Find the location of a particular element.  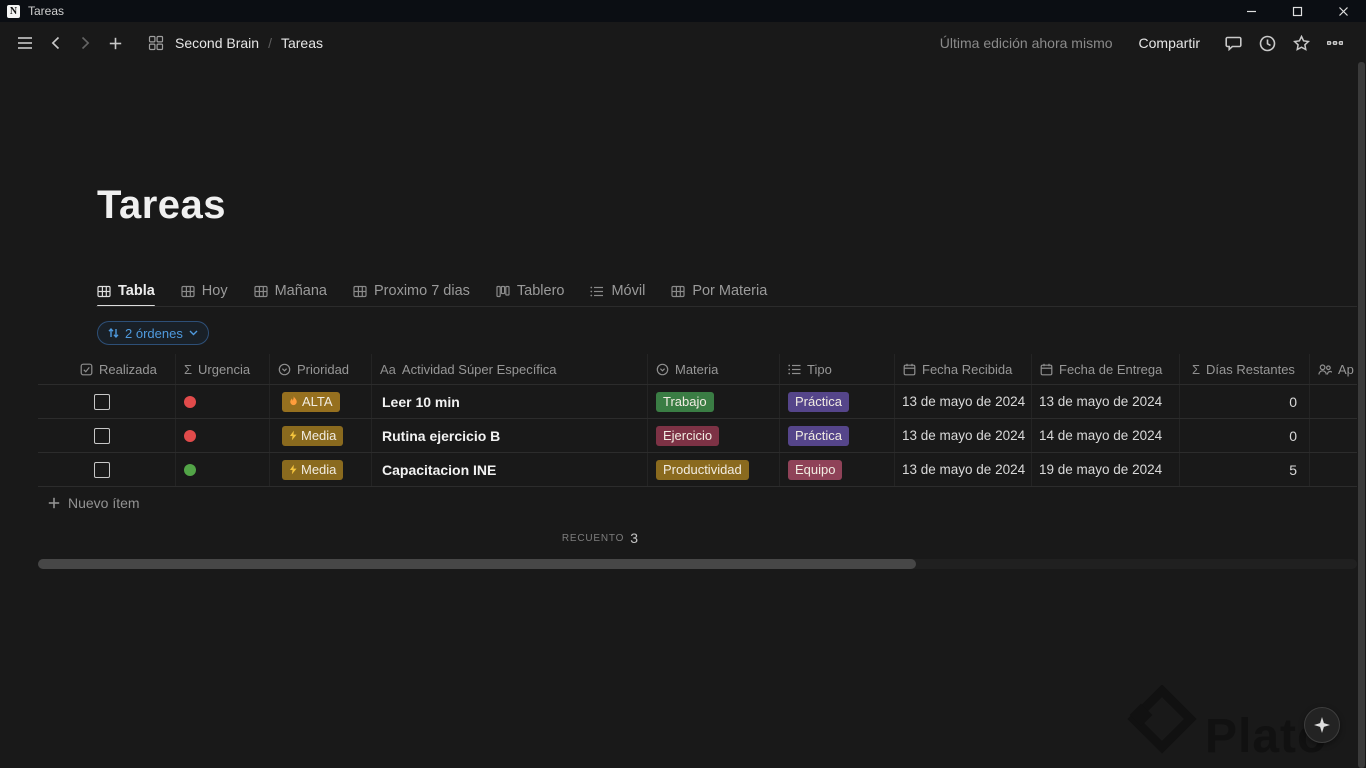

column-header-prioridad: Prioridad is located at coordinates (321, 369).